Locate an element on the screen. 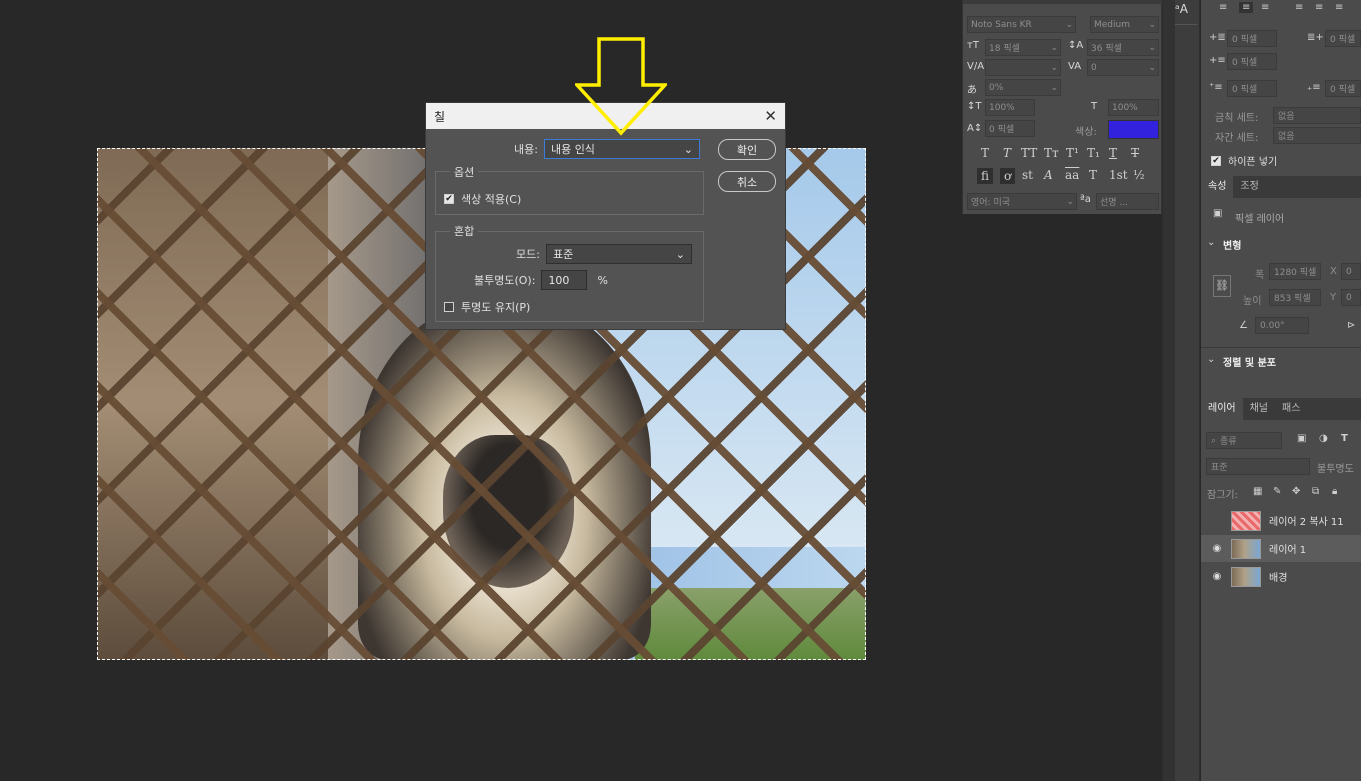  visibility-icon: ◉ is located at coordinates (1217, 520).